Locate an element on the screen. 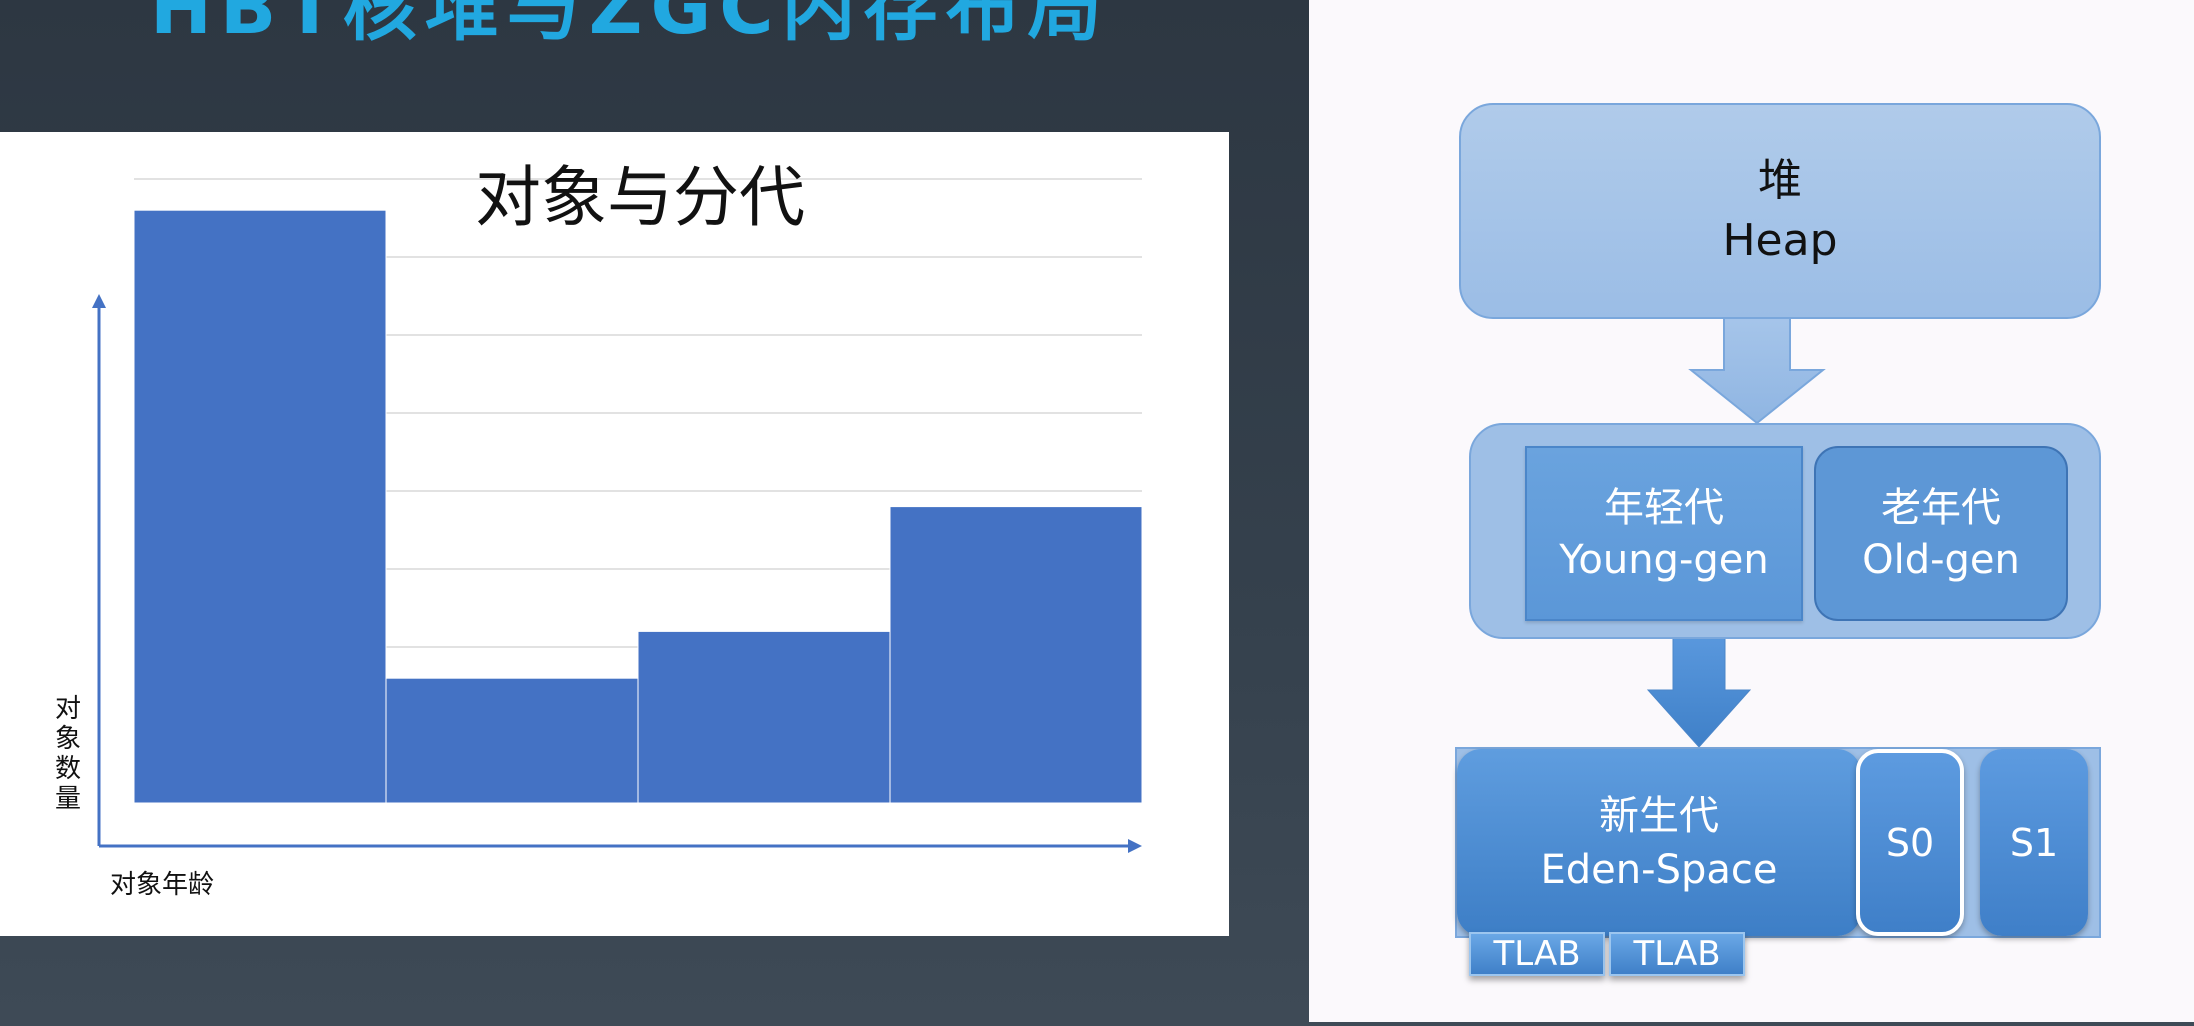  eden-space-box: 新生代 Eden-Space is located at coordinates (1659, 842).